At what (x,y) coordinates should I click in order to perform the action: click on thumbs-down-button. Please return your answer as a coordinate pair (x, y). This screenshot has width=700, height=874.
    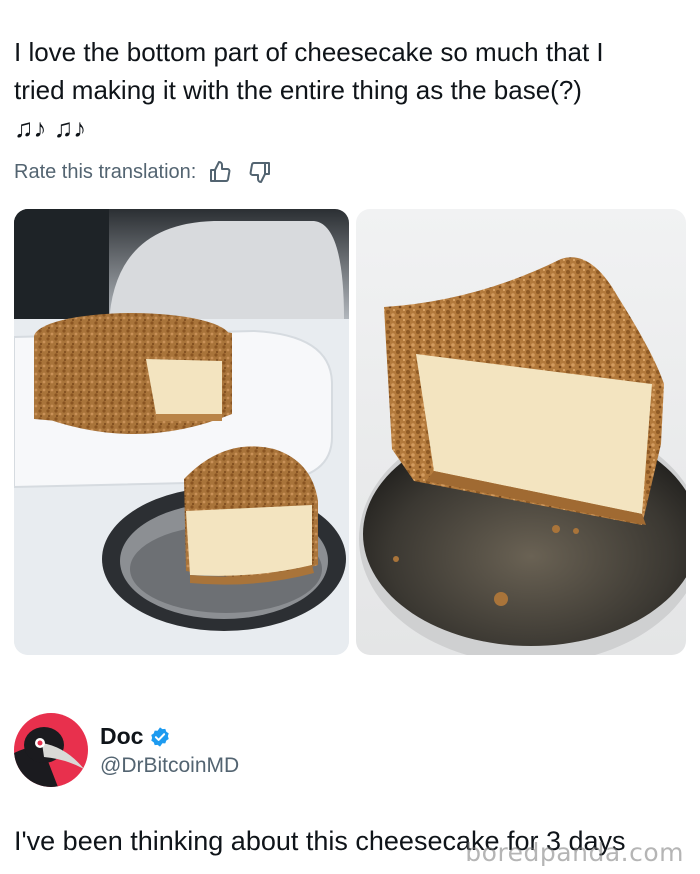
    Looking at the image, I should click on (260, 172).